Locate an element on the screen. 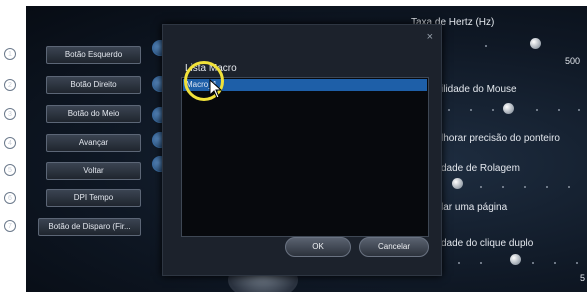 This screenshot has width=587, height=292. button-4-marker: 4 is located at coordinates (10, 143).